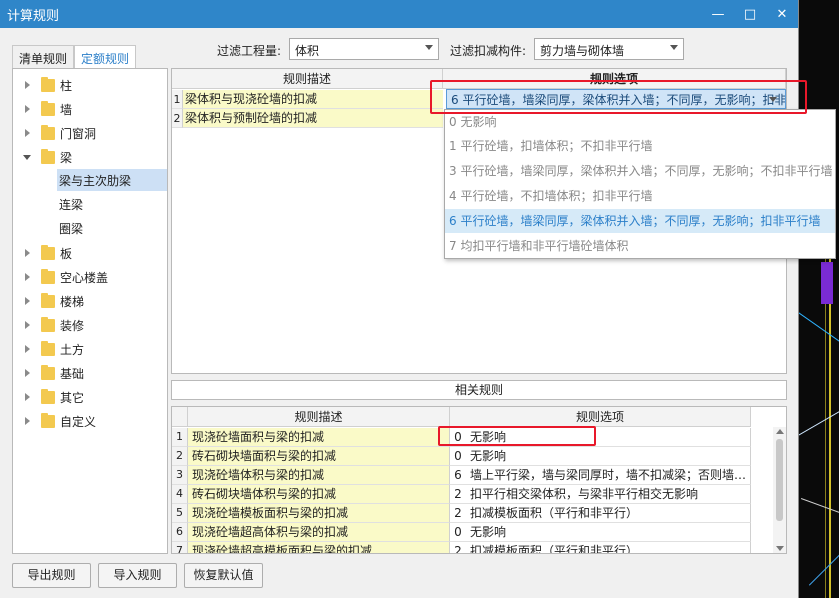 This screenshot has width=839, height=598. What do you see at coordinates (180, 417) in the screenshot?
I see `column-header-num` at bounding box center [180, 417].